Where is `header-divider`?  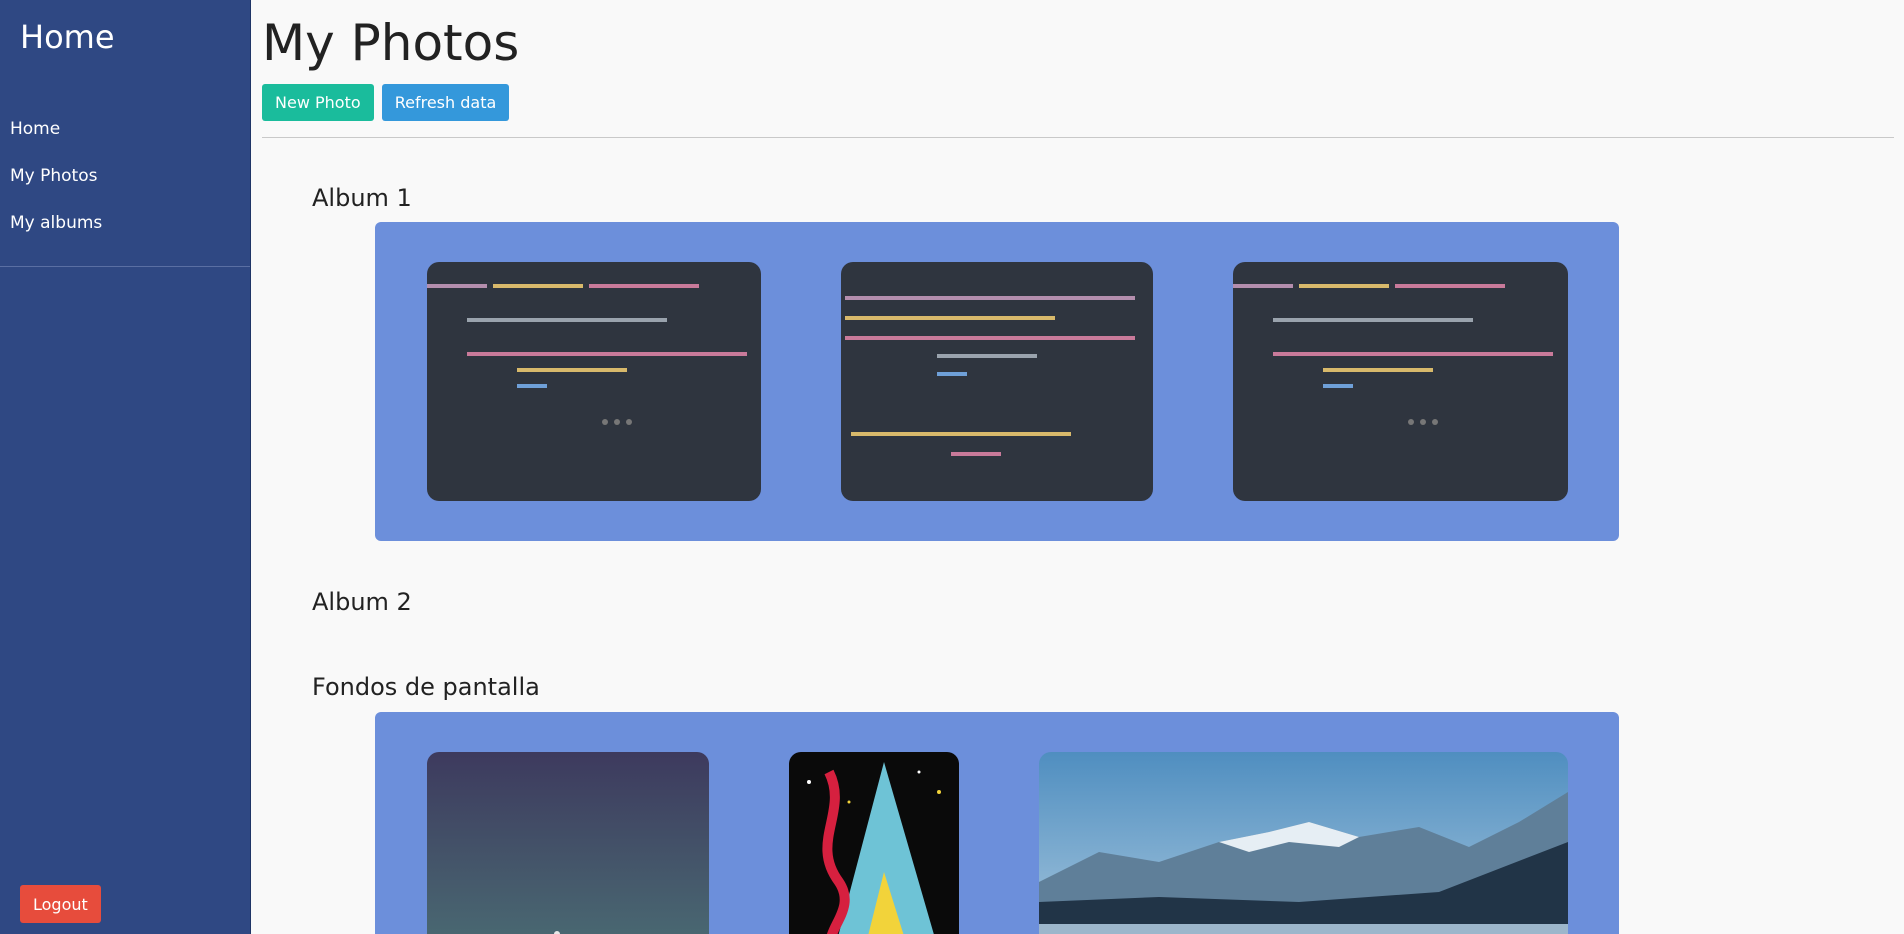
header-divider is located at coordinates (1078, 137).